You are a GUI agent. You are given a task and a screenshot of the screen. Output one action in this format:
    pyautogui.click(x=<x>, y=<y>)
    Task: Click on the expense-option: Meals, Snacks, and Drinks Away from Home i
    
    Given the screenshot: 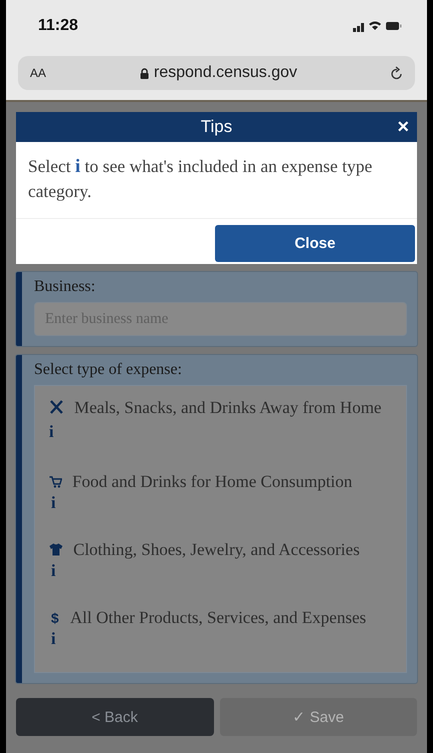 What is the action you would take?
    pyautogui.click(x=213, y=420)
    